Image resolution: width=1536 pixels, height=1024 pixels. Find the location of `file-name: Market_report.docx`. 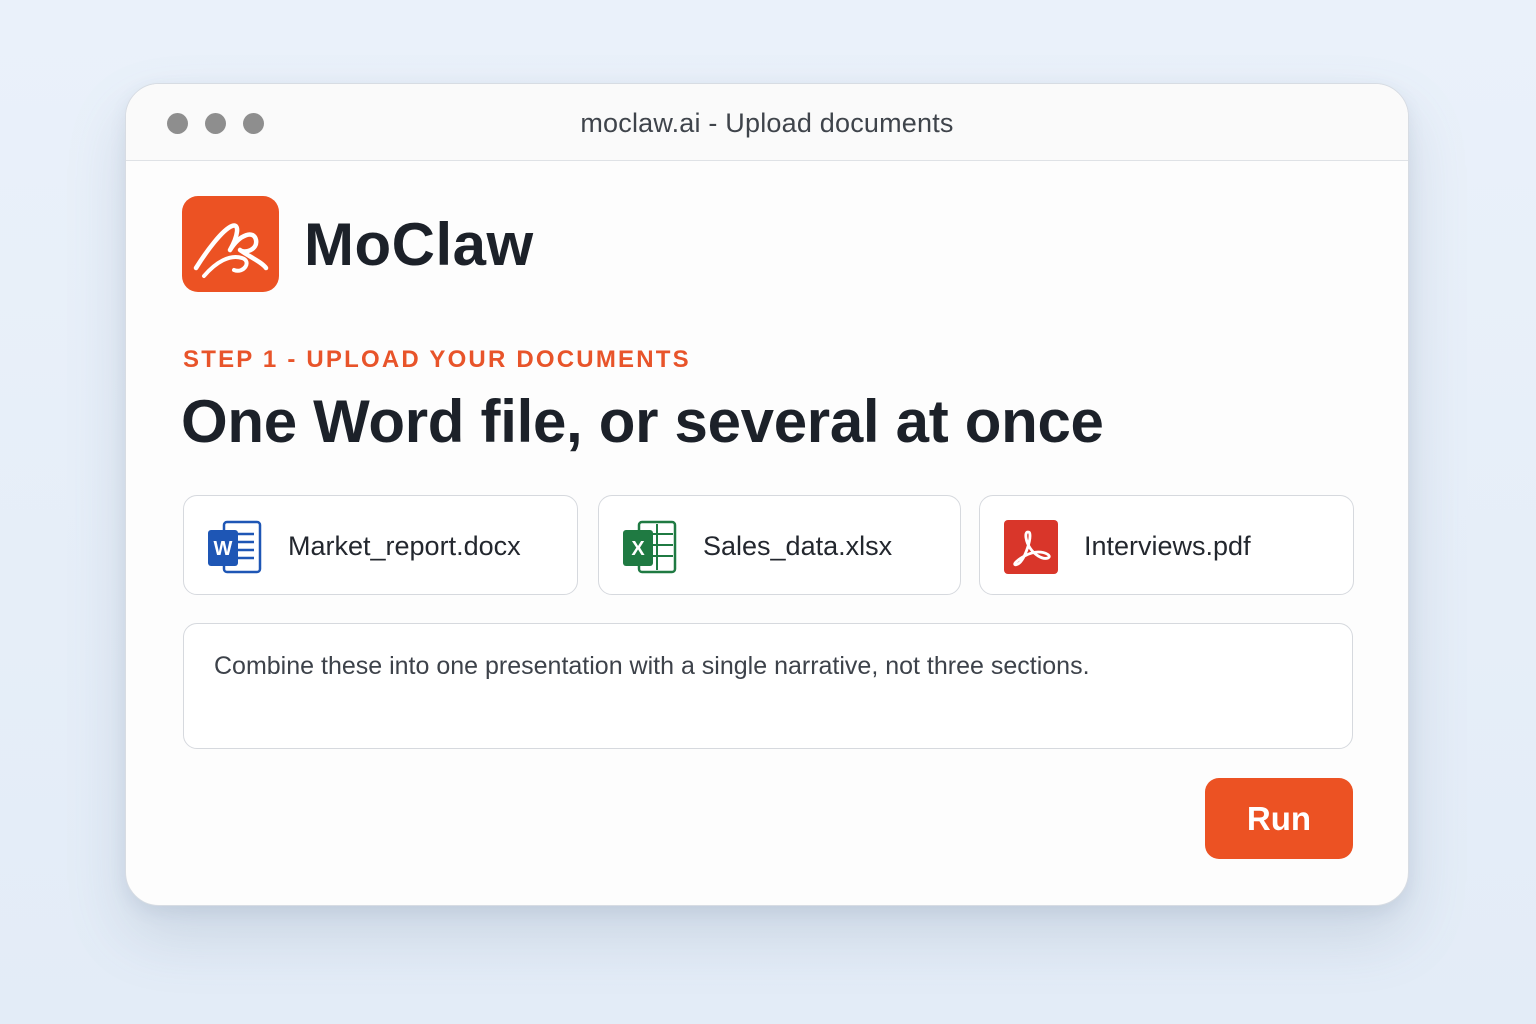

file-name: Market_report.docx is located at coordinates (404, 546).